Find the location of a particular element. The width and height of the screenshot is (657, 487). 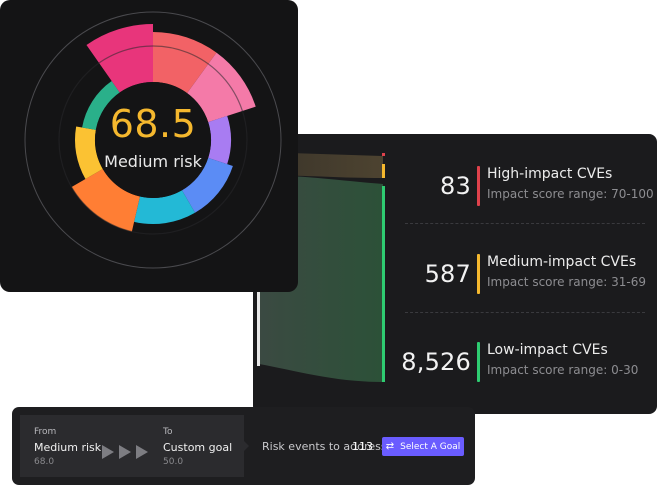

cve-range: Impact score range: 0-30 is located at coordinates (563, 370).